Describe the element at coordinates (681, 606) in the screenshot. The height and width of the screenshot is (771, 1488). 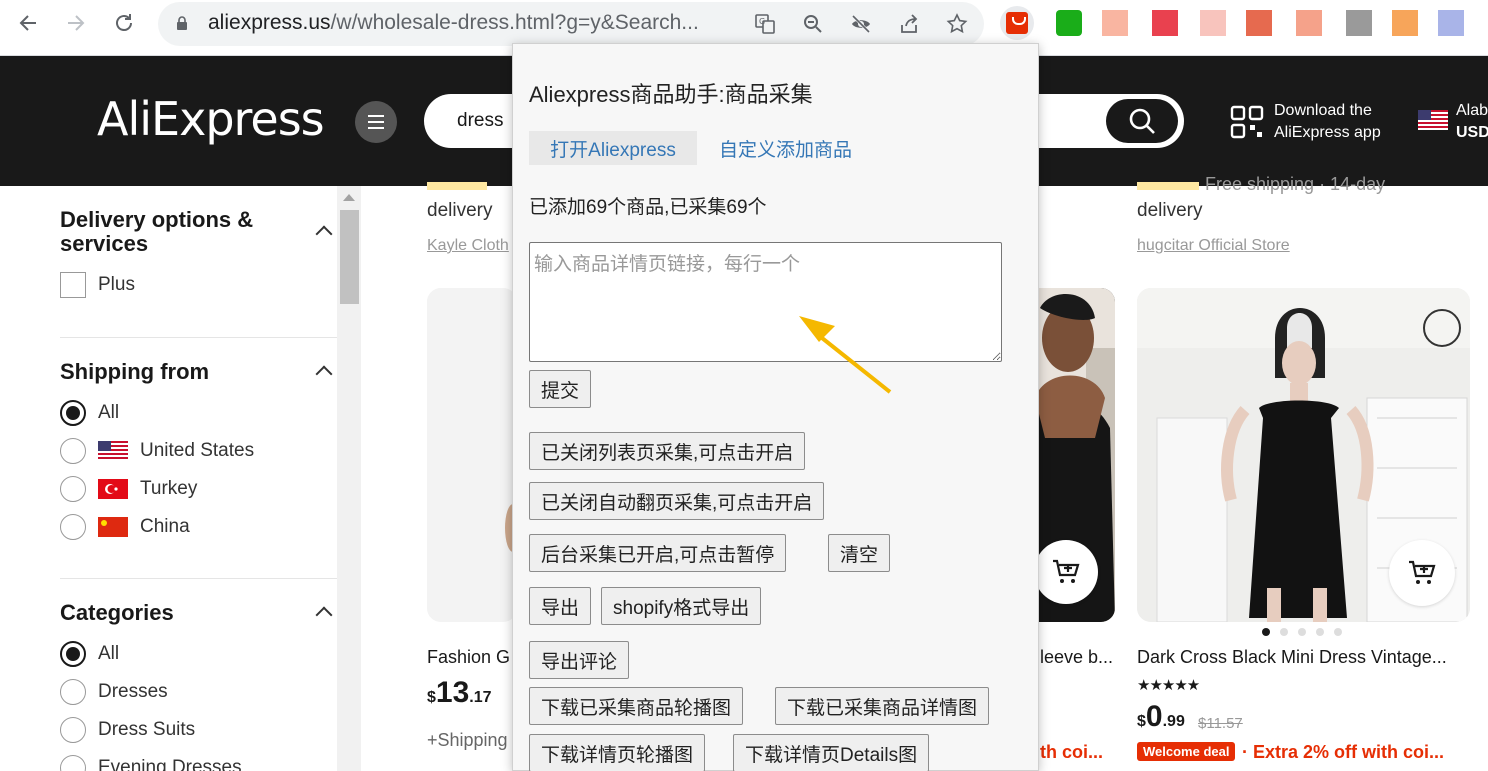
I see `shopify-export-button: shopify格式导出` at that location.